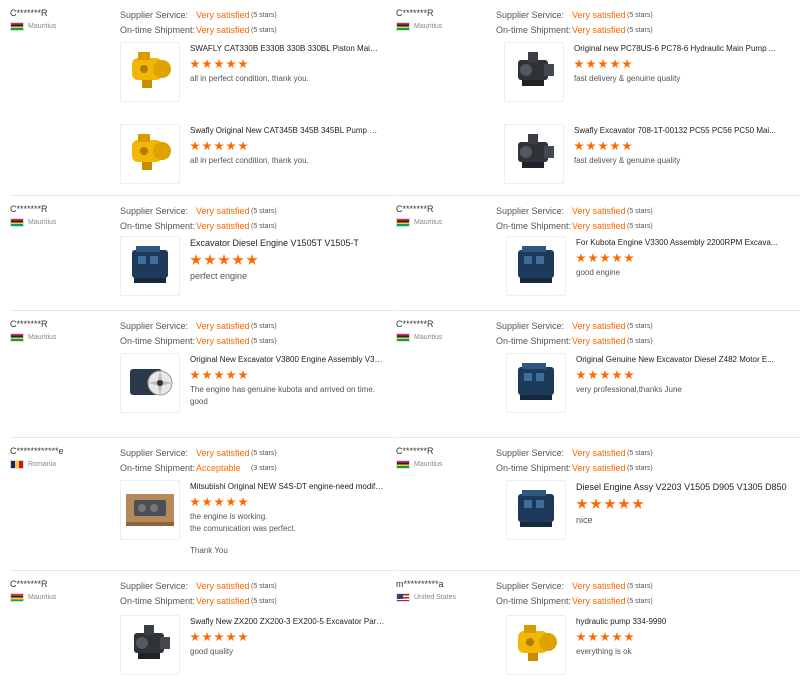  What do you see at coordinates (243, 528) in the screenshot?
I see `review-comment: the comunication was perfect.` at bounding box center [243, 528].